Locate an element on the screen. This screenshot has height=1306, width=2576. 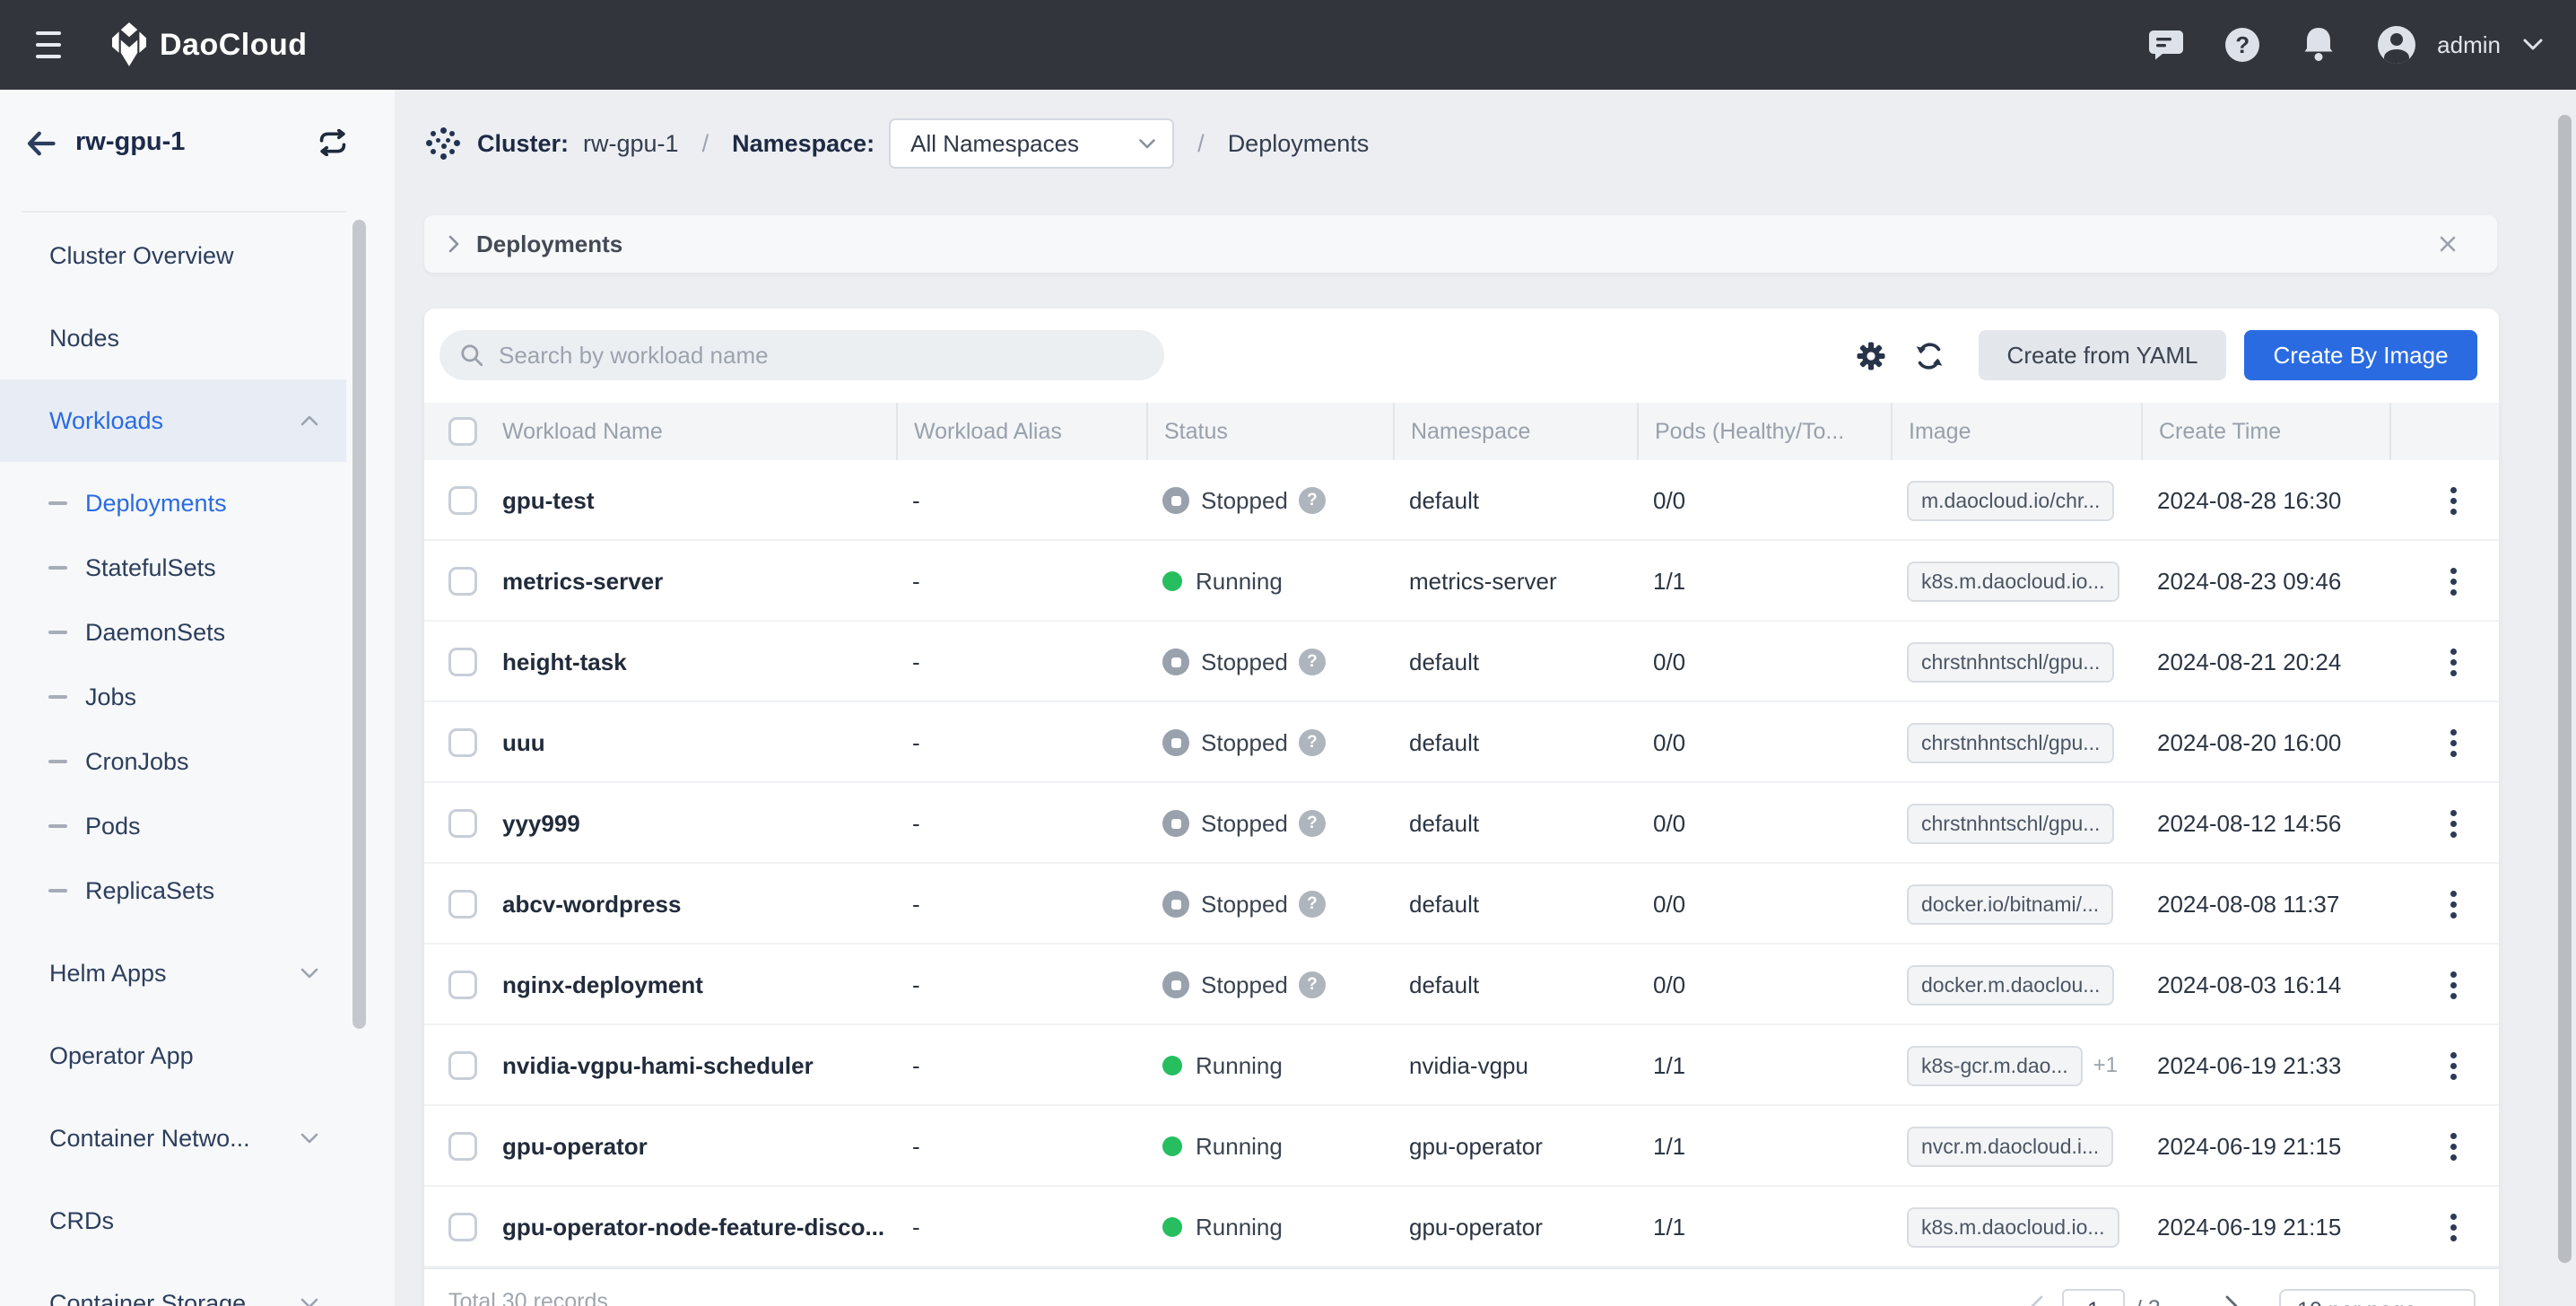
page-scrollbar is located at coordinates (2565, 689).